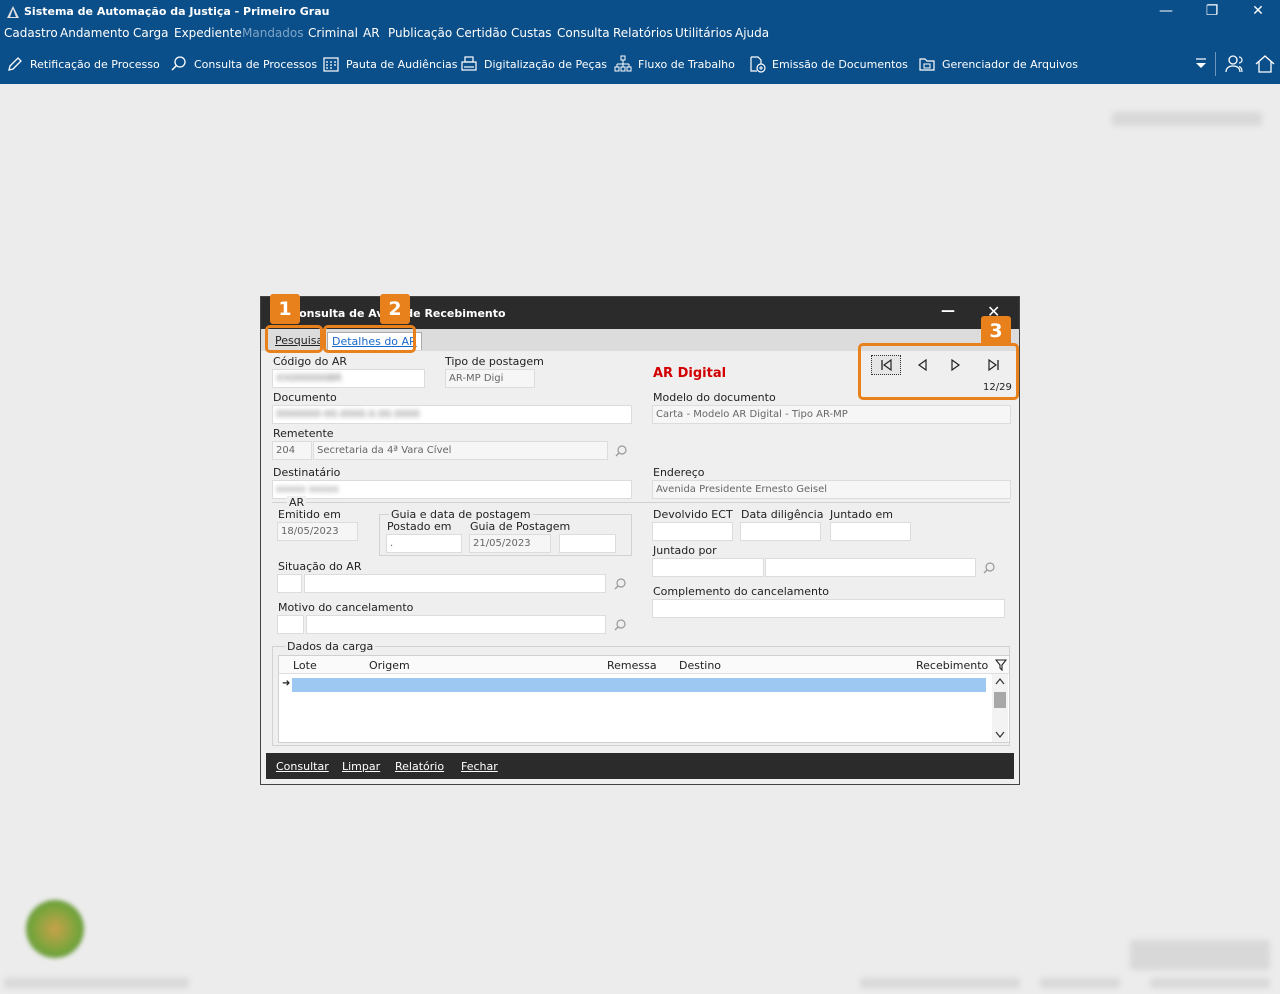 The width and height of the screenshot is (1280, 994). I want to click on menu-utilitarios: Utilitários, so click(703, 33).